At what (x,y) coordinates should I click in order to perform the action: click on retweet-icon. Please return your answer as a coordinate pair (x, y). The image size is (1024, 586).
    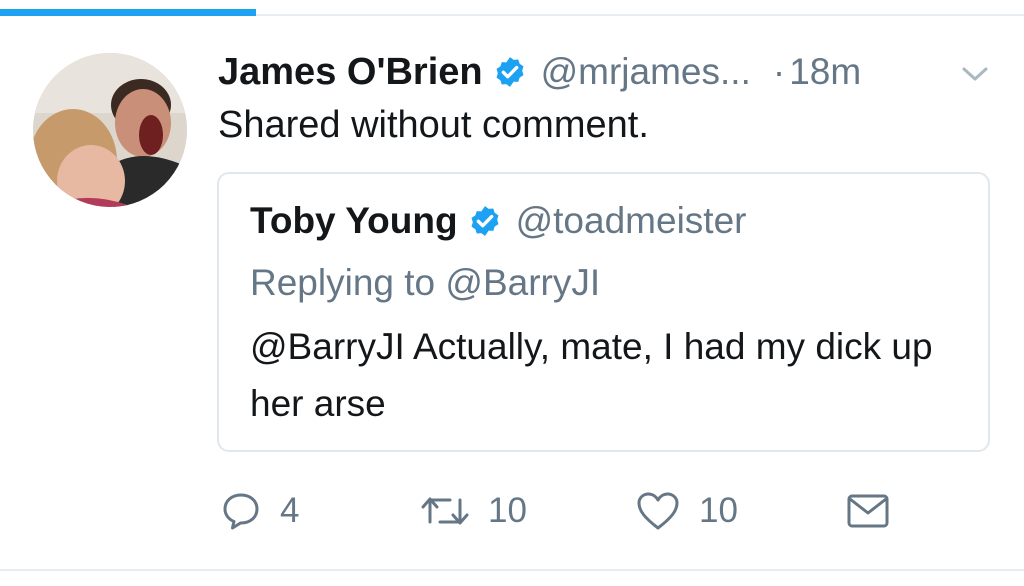
    Looking at the image, I should click on (445, 511).